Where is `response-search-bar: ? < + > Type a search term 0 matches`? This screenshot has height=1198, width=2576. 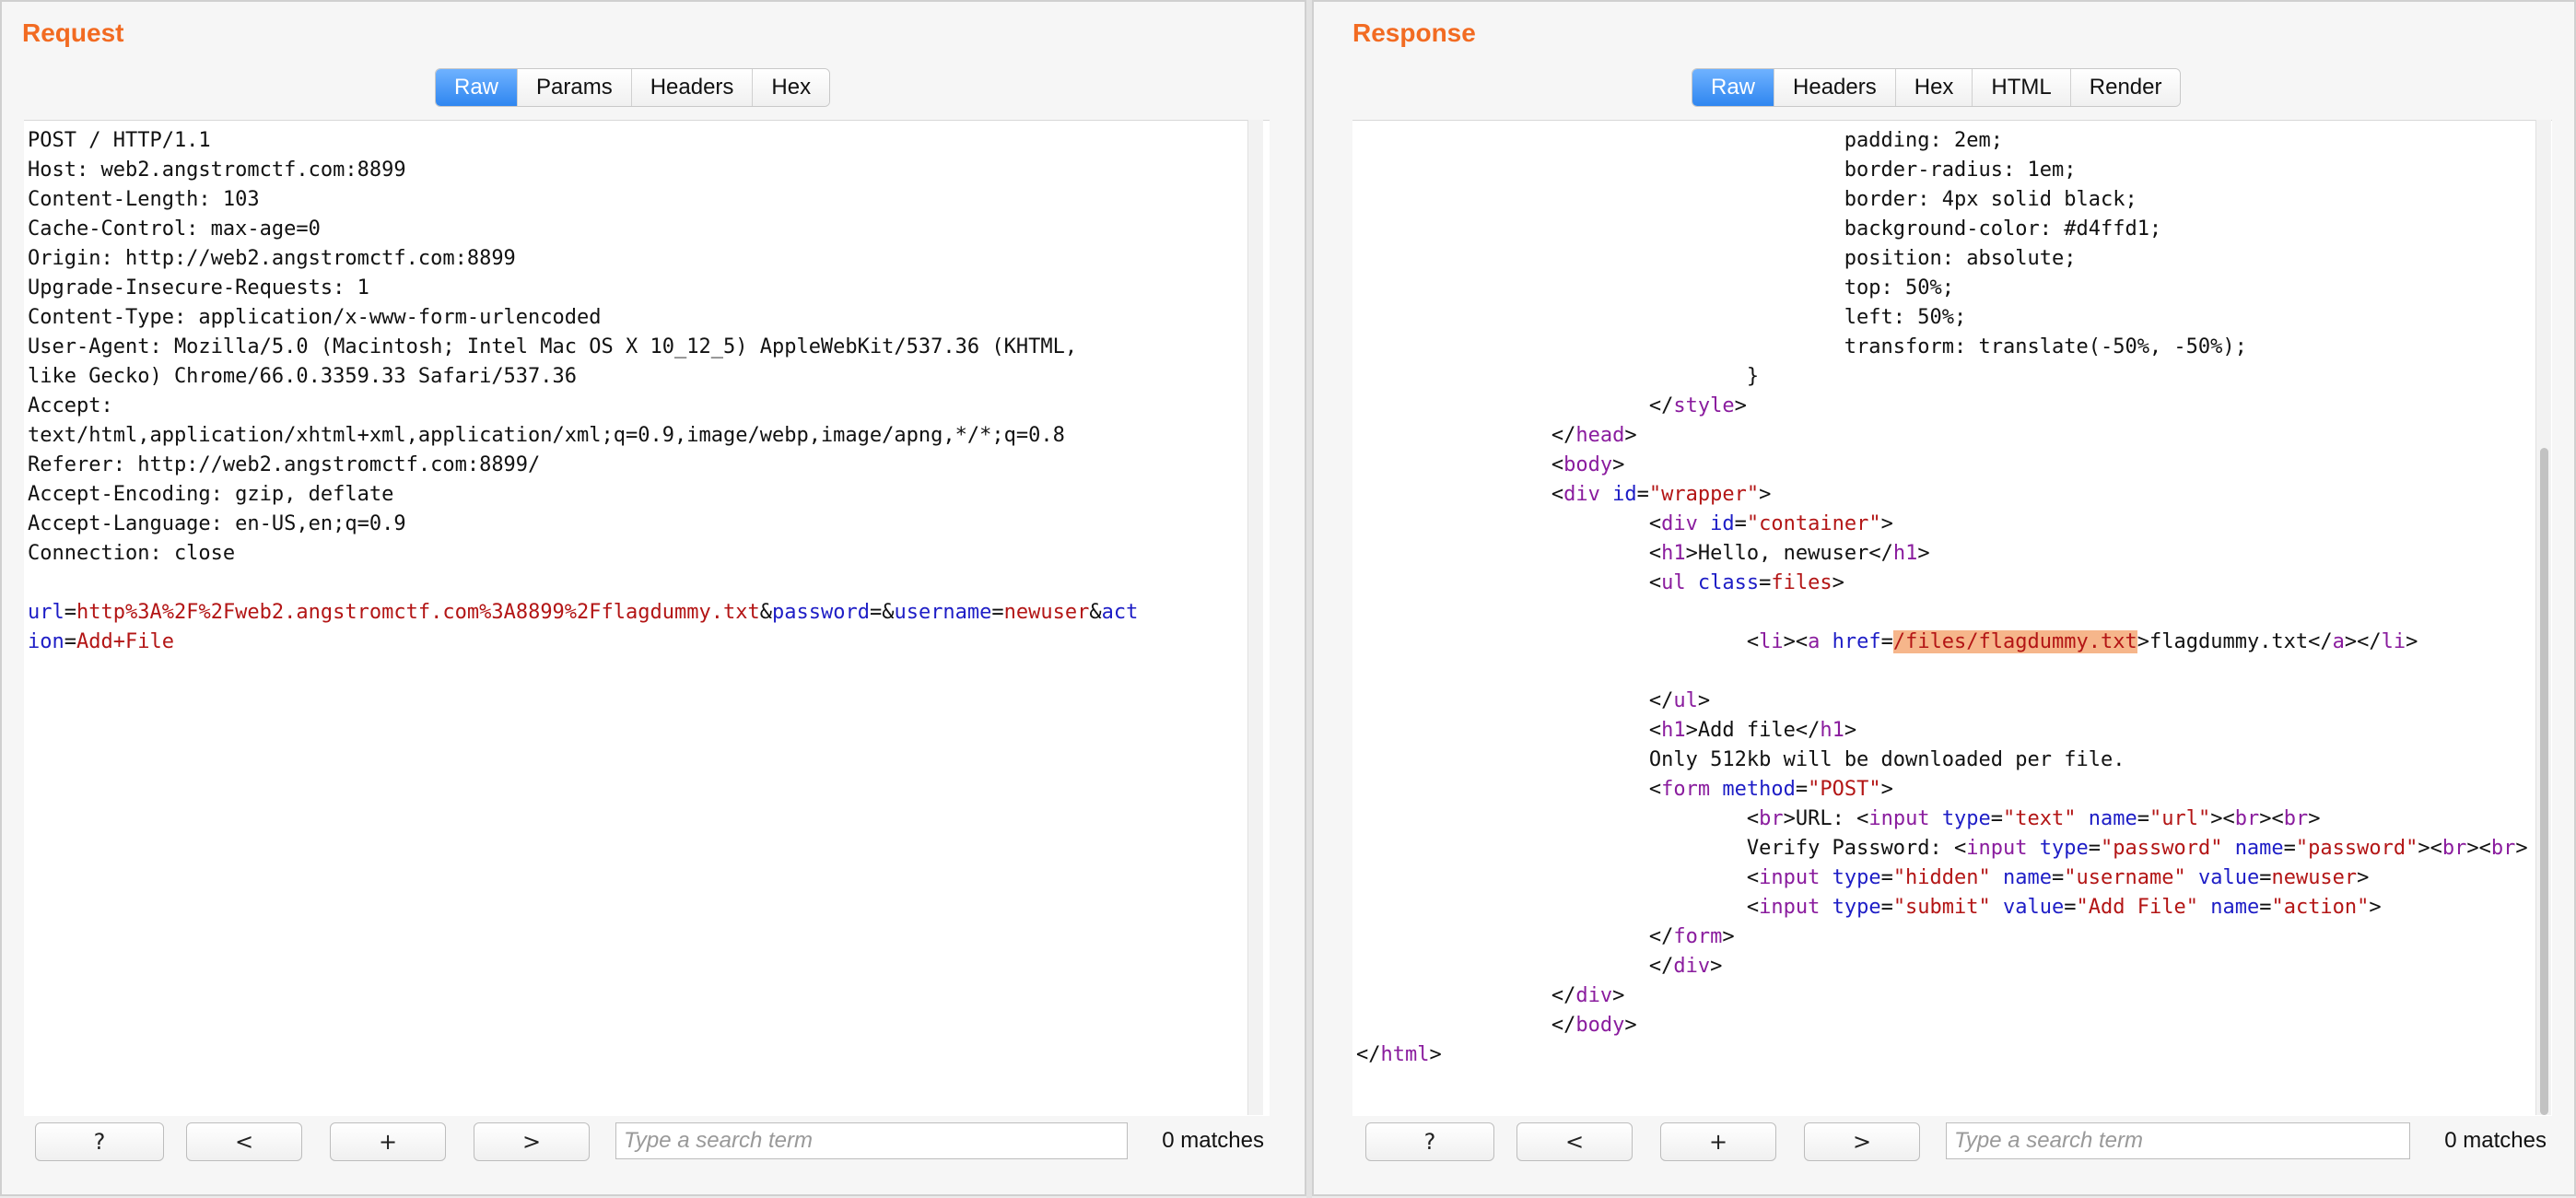
response-search-bar: ? < + > Type a search term 0 matches is located at coordinates (1944, 1142).